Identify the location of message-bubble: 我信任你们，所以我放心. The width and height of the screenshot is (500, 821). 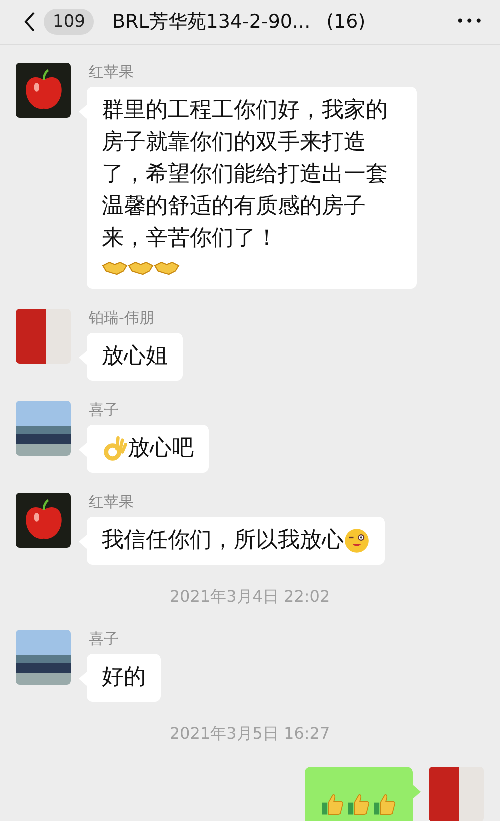
(236, 541).